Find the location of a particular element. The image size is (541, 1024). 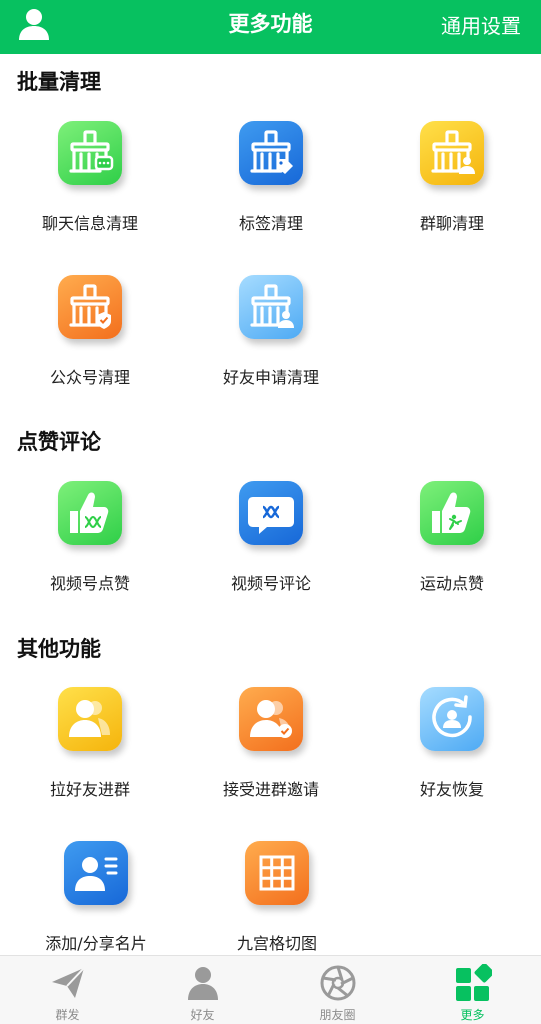

tile-label: 视频号点赞 is located at coordinates (89, 583).